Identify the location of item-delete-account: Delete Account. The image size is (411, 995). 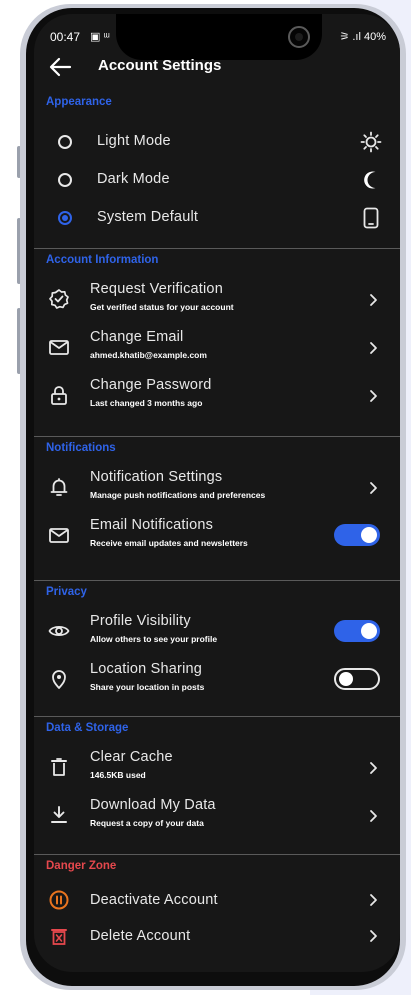
(217, 936).